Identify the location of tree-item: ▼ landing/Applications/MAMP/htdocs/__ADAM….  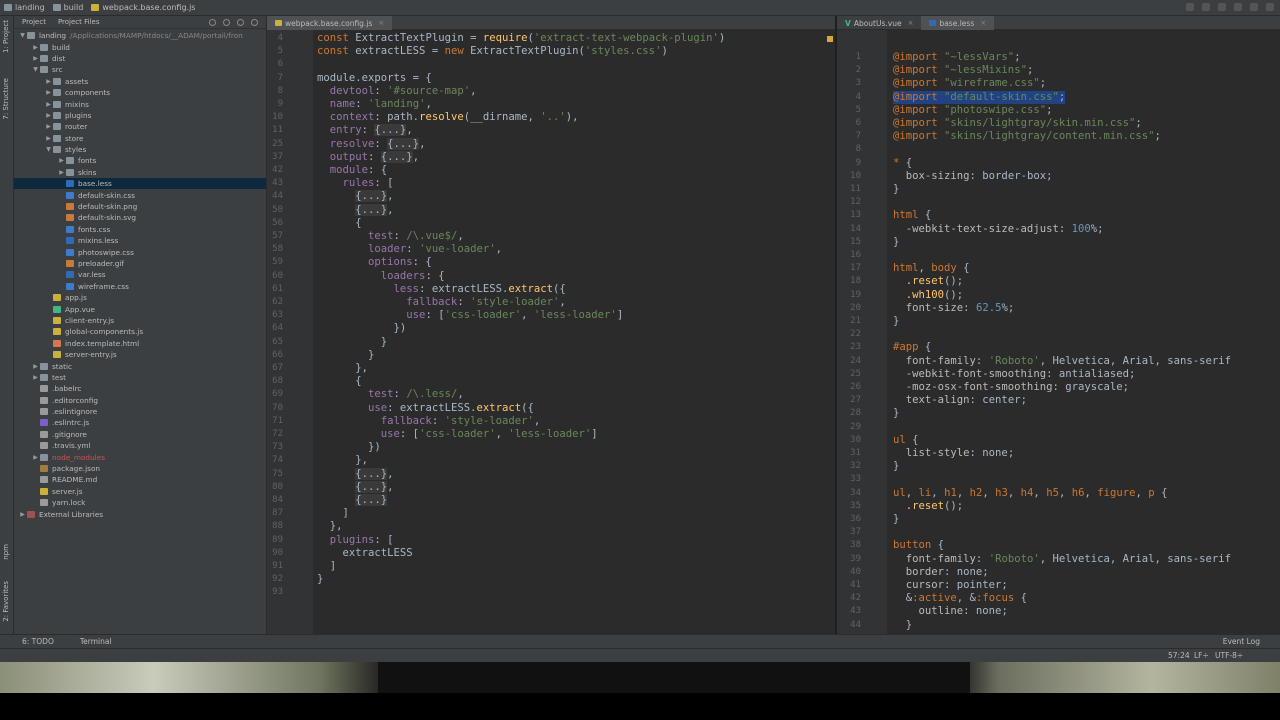
(140, 35).